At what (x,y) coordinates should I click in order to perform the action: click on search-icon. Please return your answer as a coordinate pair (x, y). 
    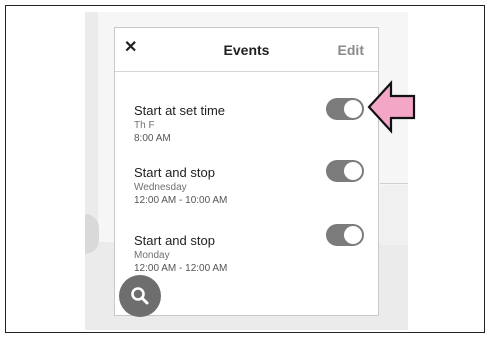
    Looking at the image, I should click on (140, 296).